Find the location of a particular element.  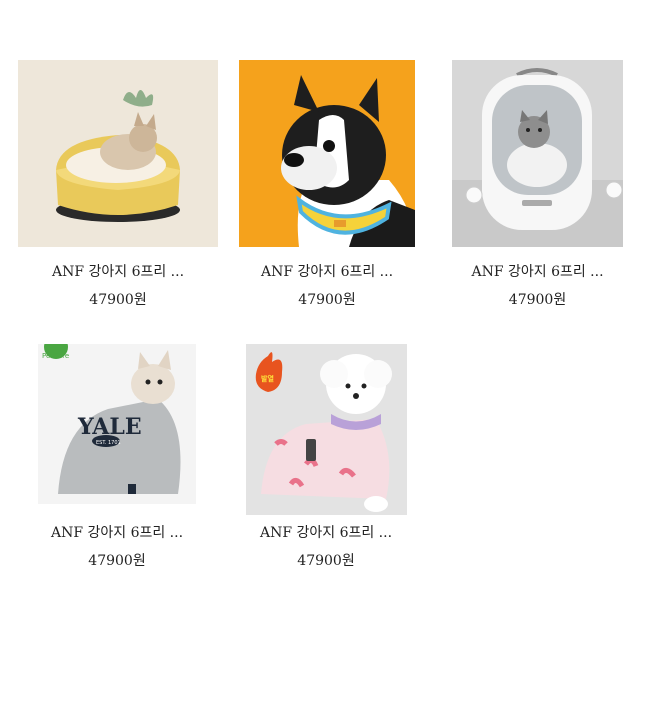

product-image: 발열 is located at coordinates (326, 429).